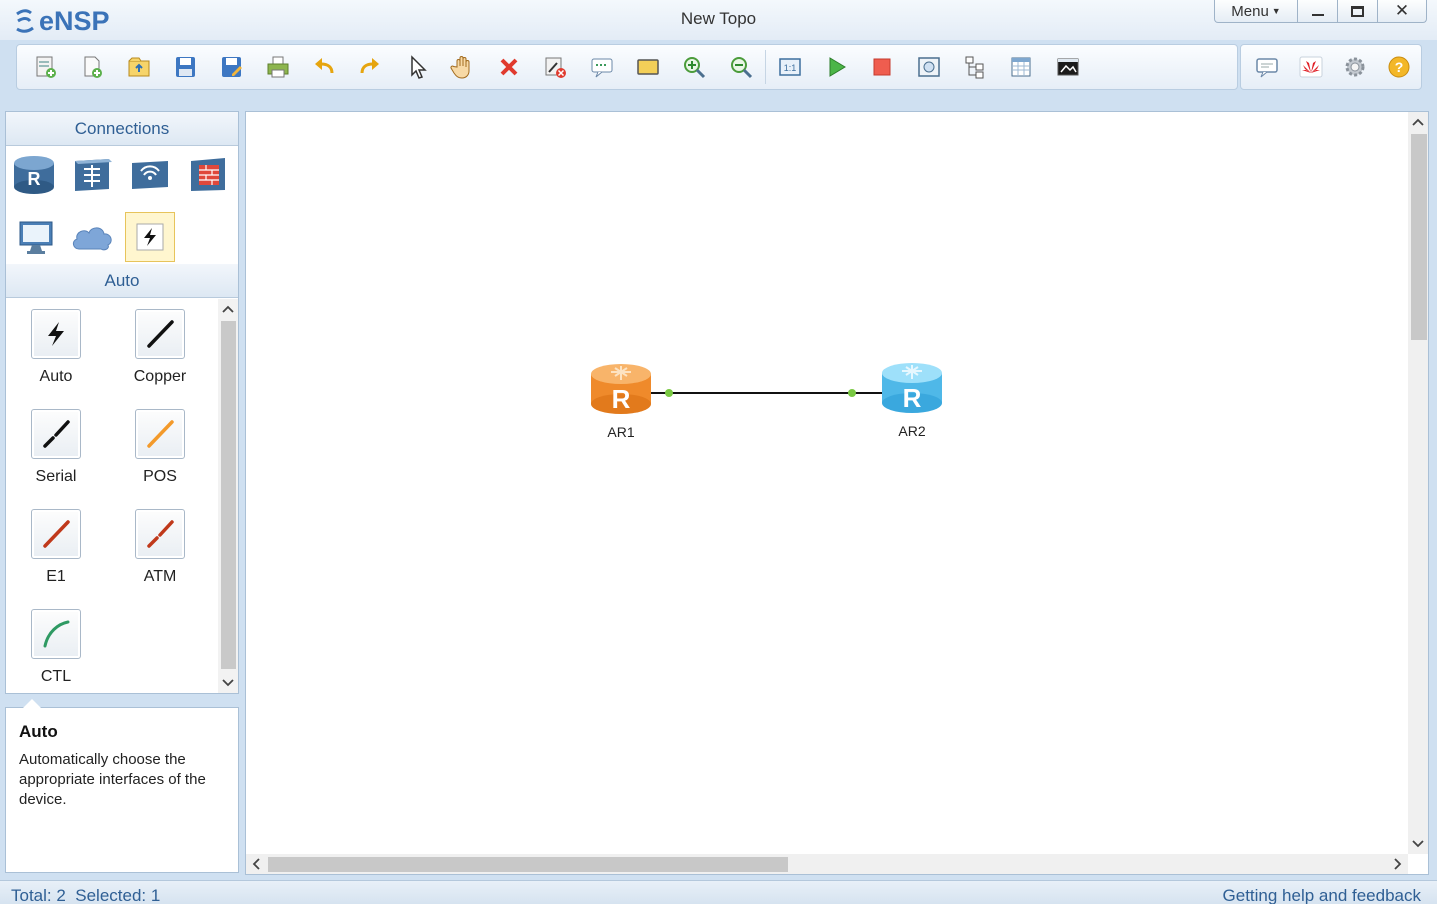 The image size is (1437, 904). What do you see at coordinates (852, 393) in the screenshot?
I see `link-endpoint-ar2` at bounding box center [852, 393].